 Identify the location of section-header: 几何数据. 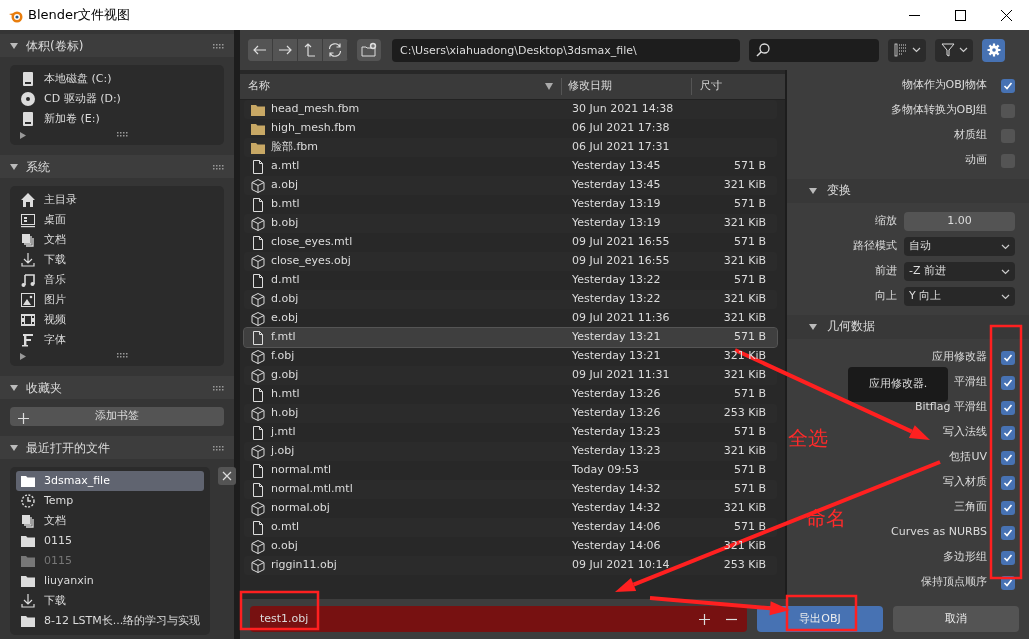
(851, 327).